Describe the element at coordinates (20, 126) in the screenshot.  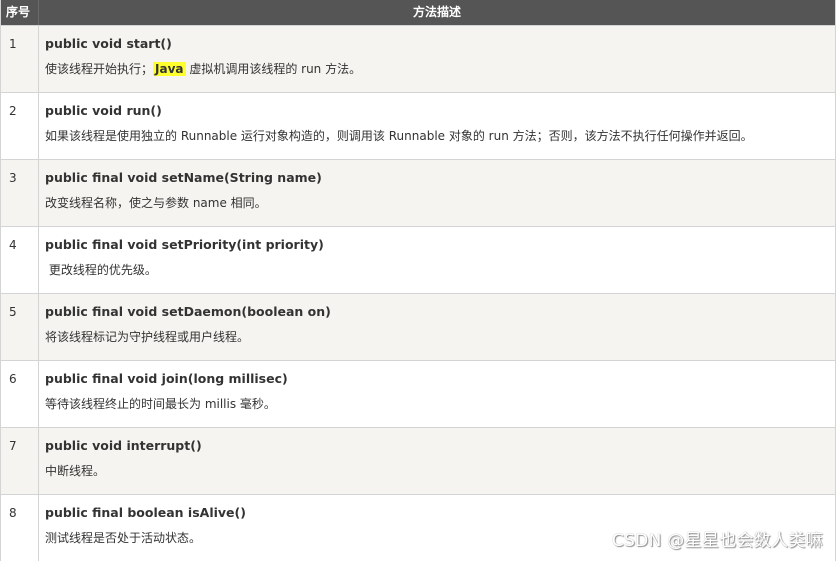
I see `row-number: 2` at that location.